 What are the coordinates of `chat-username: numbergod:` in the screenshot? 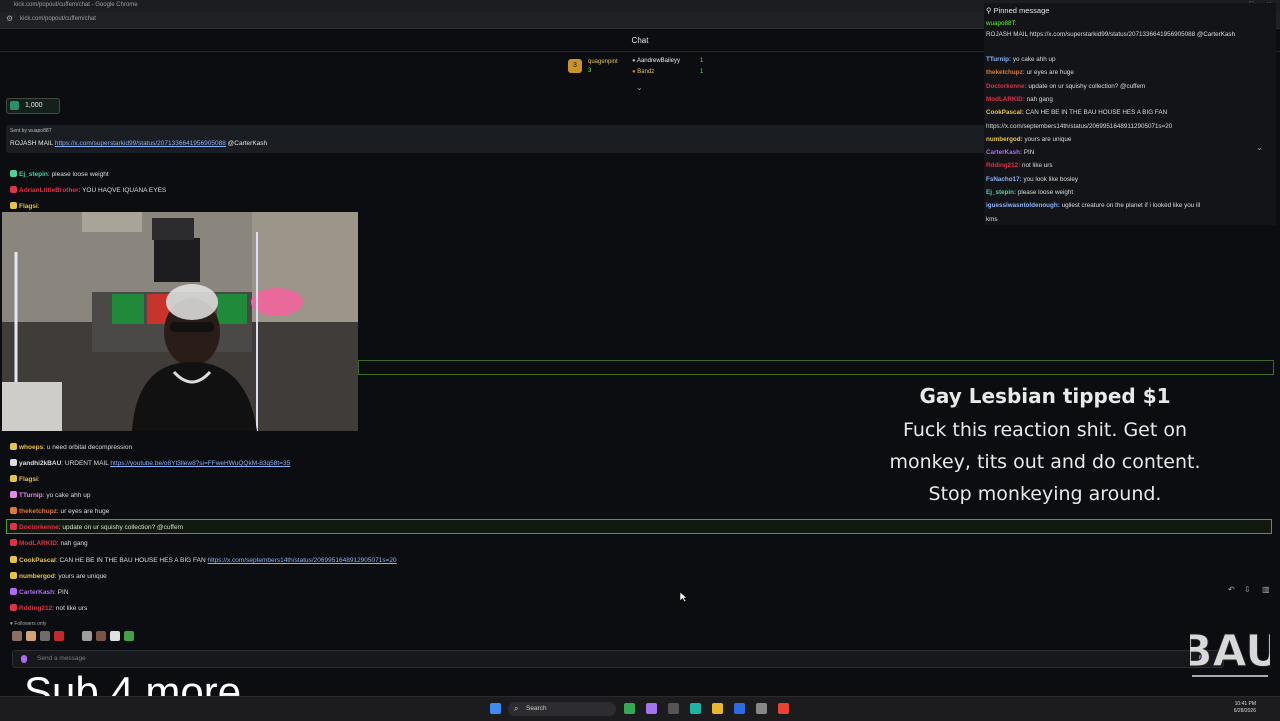 It's located at (1004, 139).